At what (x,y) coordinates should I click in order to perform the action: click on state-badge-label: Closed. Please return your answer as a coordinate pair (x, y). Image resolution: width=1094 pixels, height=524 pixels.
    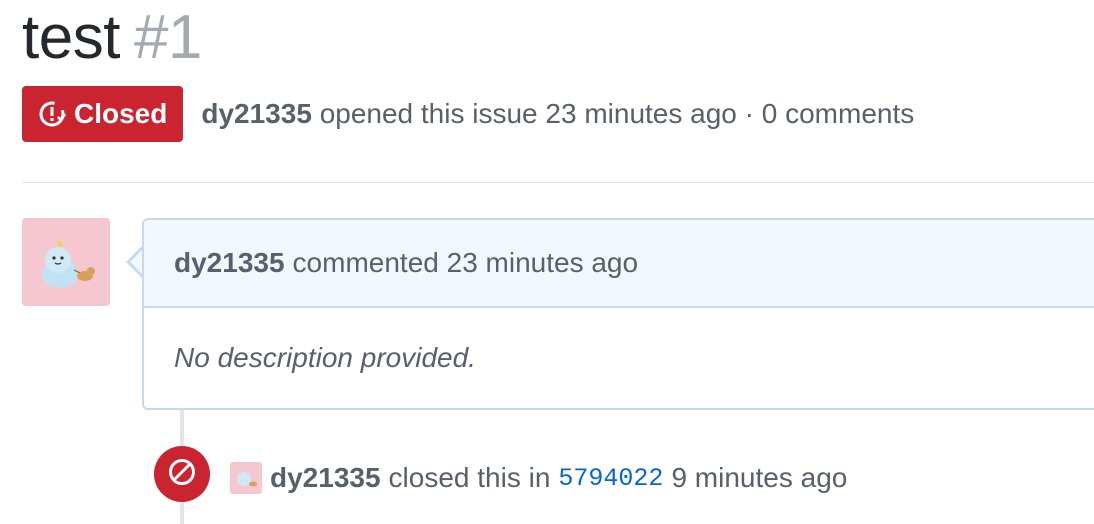
    Looking at the image, I should click on (121, 113).